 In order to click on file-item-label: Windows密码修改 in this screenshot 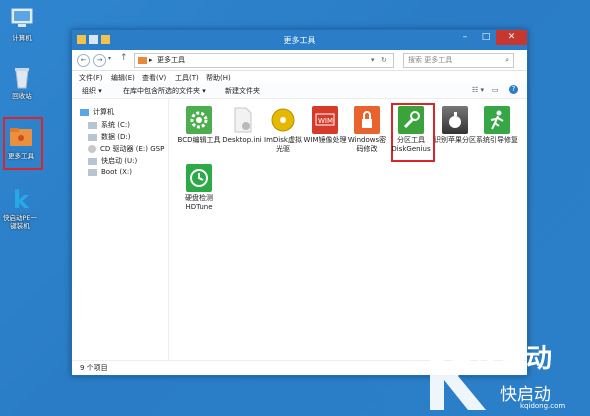, I will do `click(367, 144)`.